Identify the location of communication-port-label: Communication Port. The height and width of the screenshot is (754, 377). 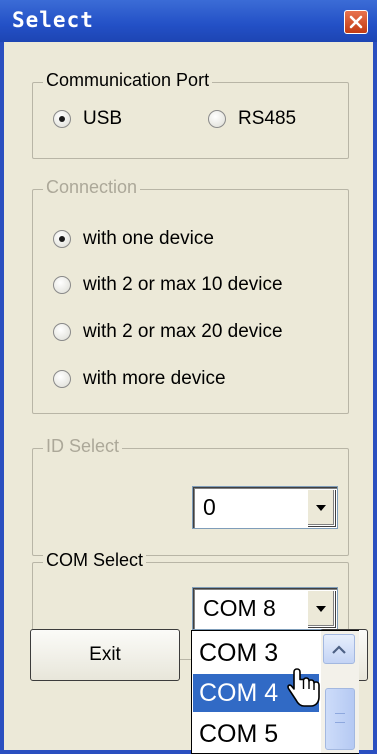
(128, 80).